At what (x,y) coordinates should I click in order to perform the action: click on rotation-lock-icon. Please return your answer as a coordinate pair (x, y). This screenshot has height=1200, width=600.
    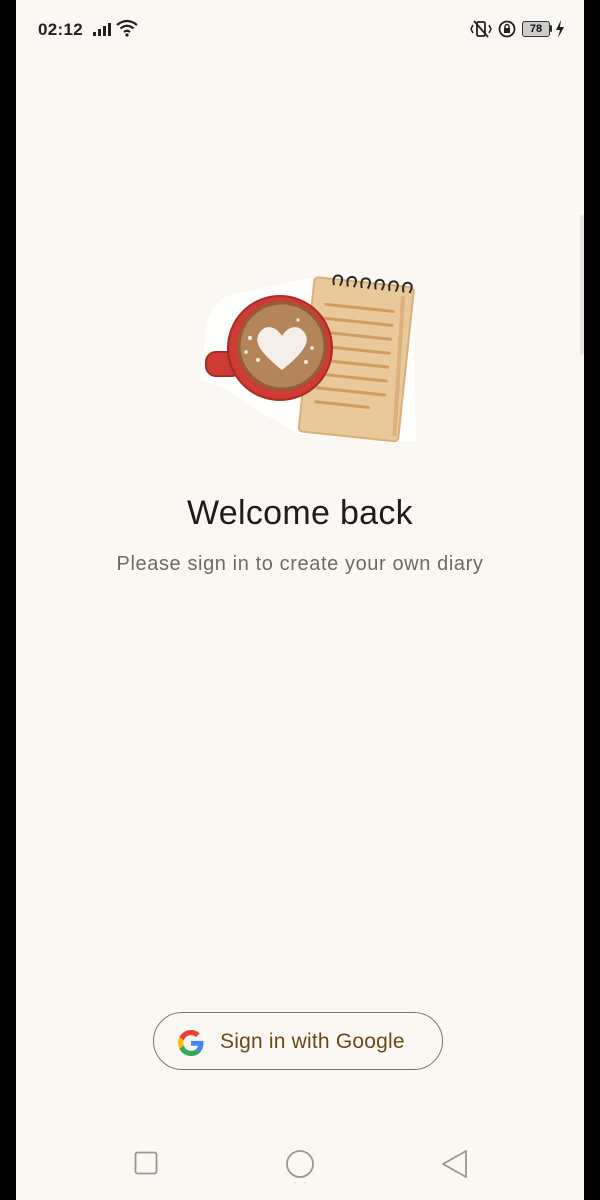
    Looking at the image, I should click on (507, 29).